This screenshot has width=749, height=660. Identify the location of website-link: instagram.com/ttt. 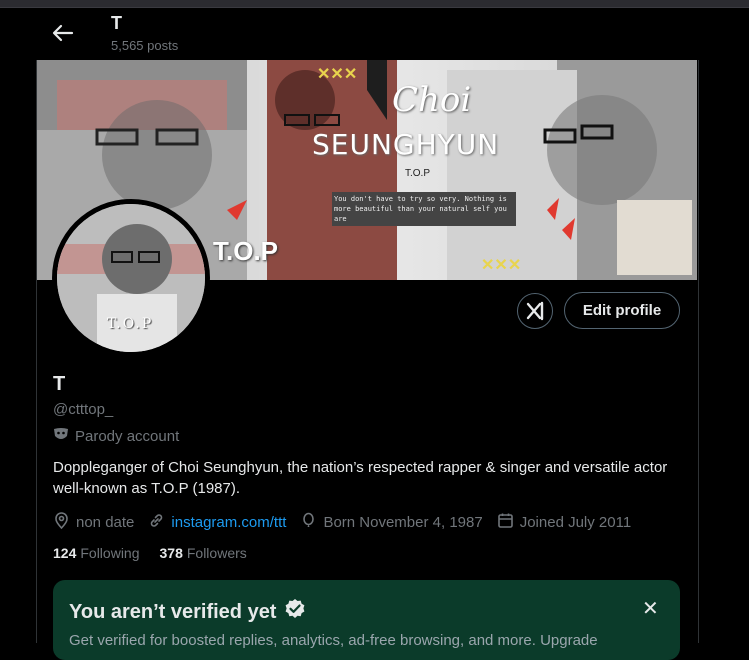
(228, 522).